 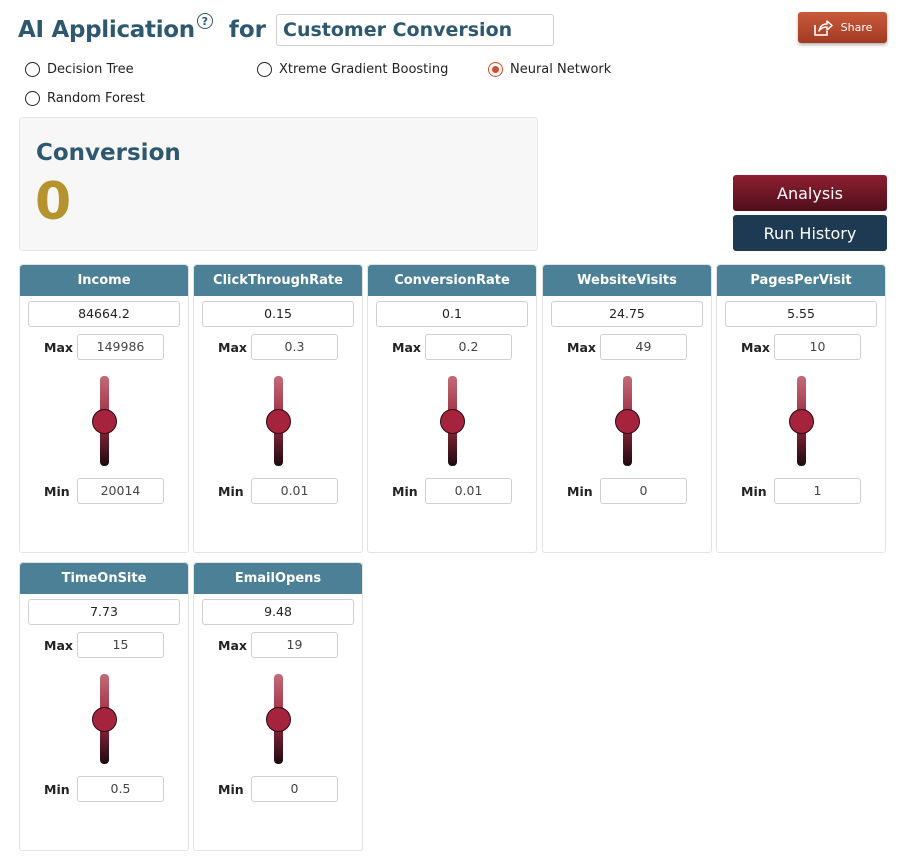 What do you see at coordinates (104, 408) in the screenshot?
I see `feature-card-income: Income 84664.2 Max 149986 Min 20014` at bounding box center [104, 408].